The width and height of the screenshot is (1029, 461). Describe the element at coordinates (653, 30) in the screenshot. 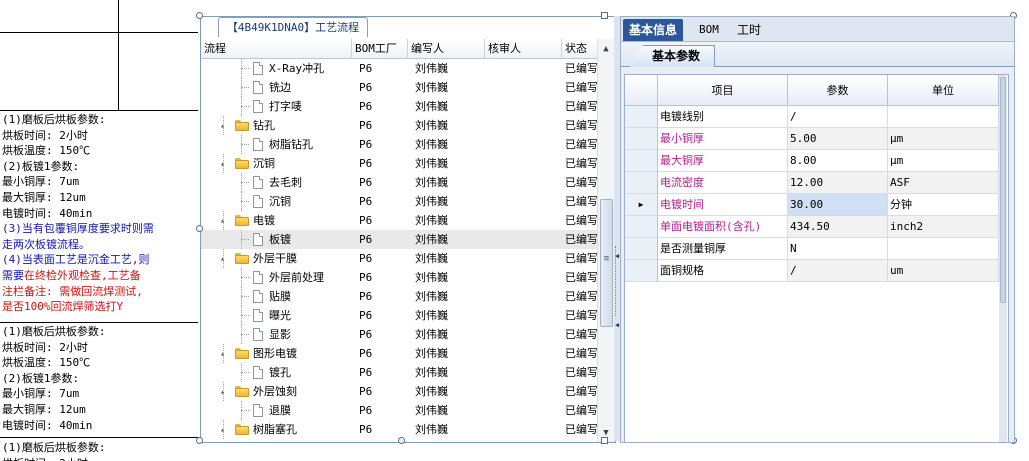

I see `tab-basic-info: 基本信息` at that location.